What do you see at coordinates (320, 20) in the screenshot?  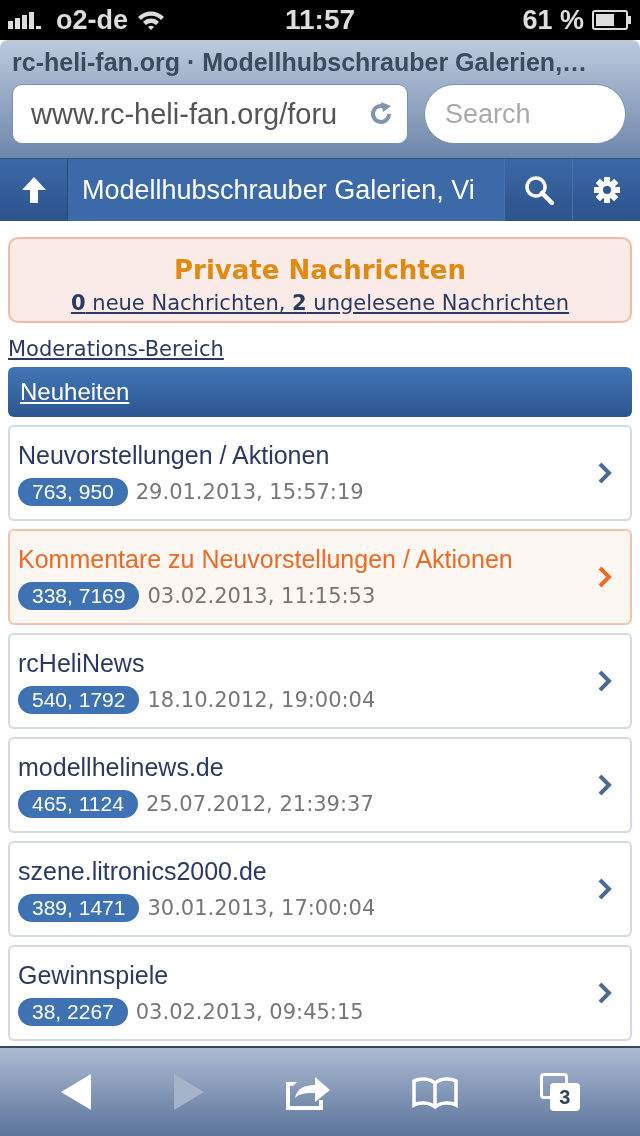 I see `clock: 11:57` at bounding box center [320, 20].